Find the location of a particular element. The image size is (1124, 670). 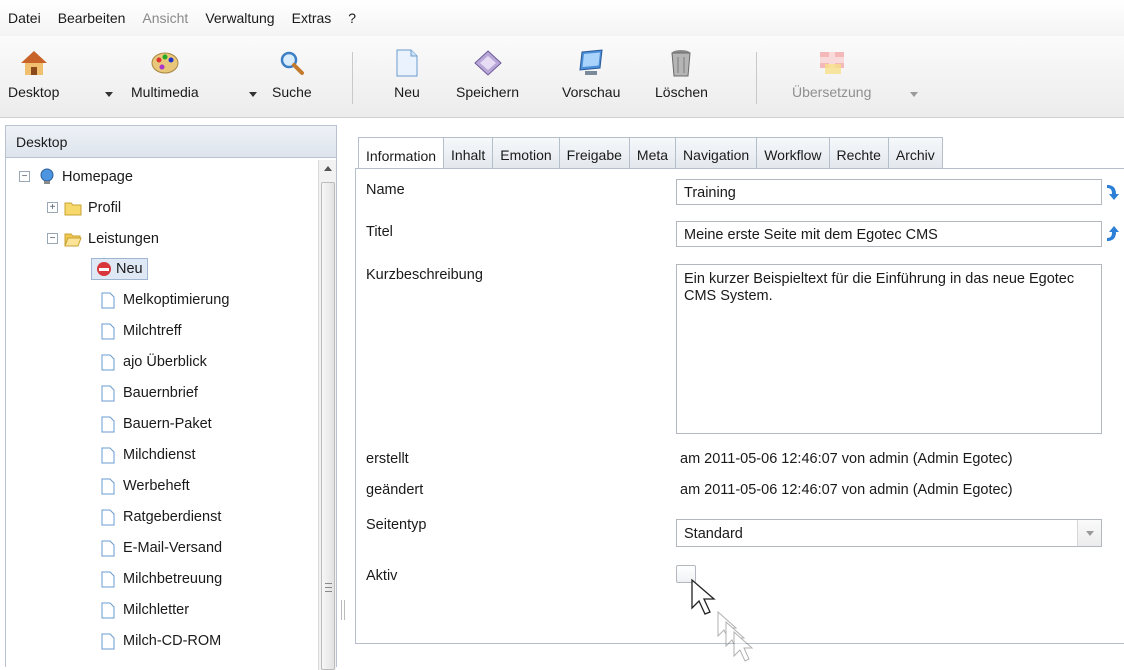

tab-rechte: Rechte is located at coordinates (859, 153).